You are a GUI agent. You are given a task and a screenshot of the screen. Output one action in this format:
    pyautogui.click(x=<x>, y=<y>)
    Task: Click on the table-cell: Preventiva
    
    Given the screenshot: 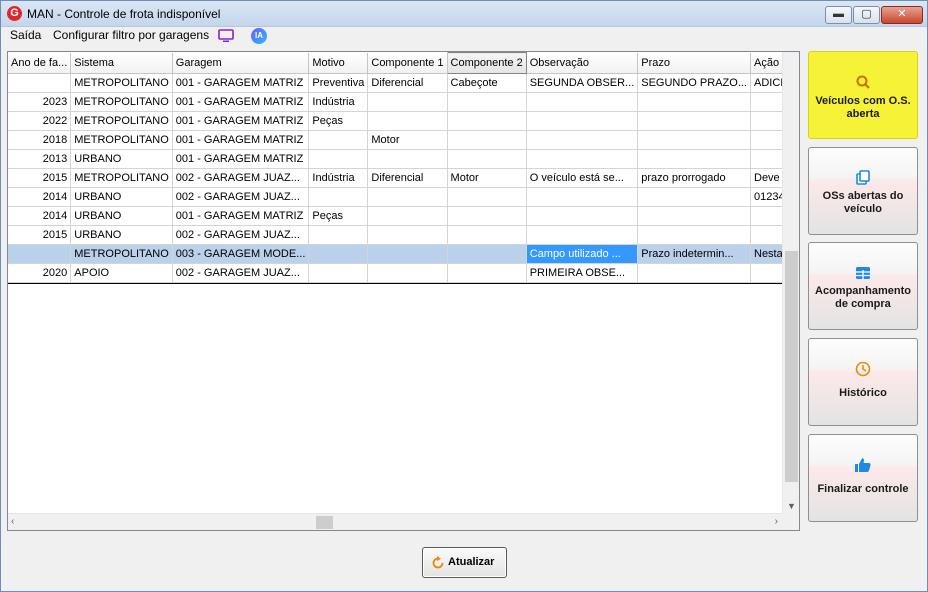 What is the action you would take?
    pyautogui.click(x=338, y=83)
    